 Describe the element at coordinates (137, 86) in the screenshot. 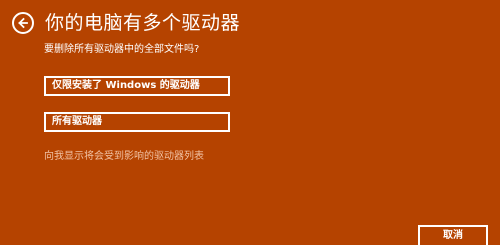

I see `windows-drive-only-button: 仅限安装了 Windows 的驱动器` at that location.